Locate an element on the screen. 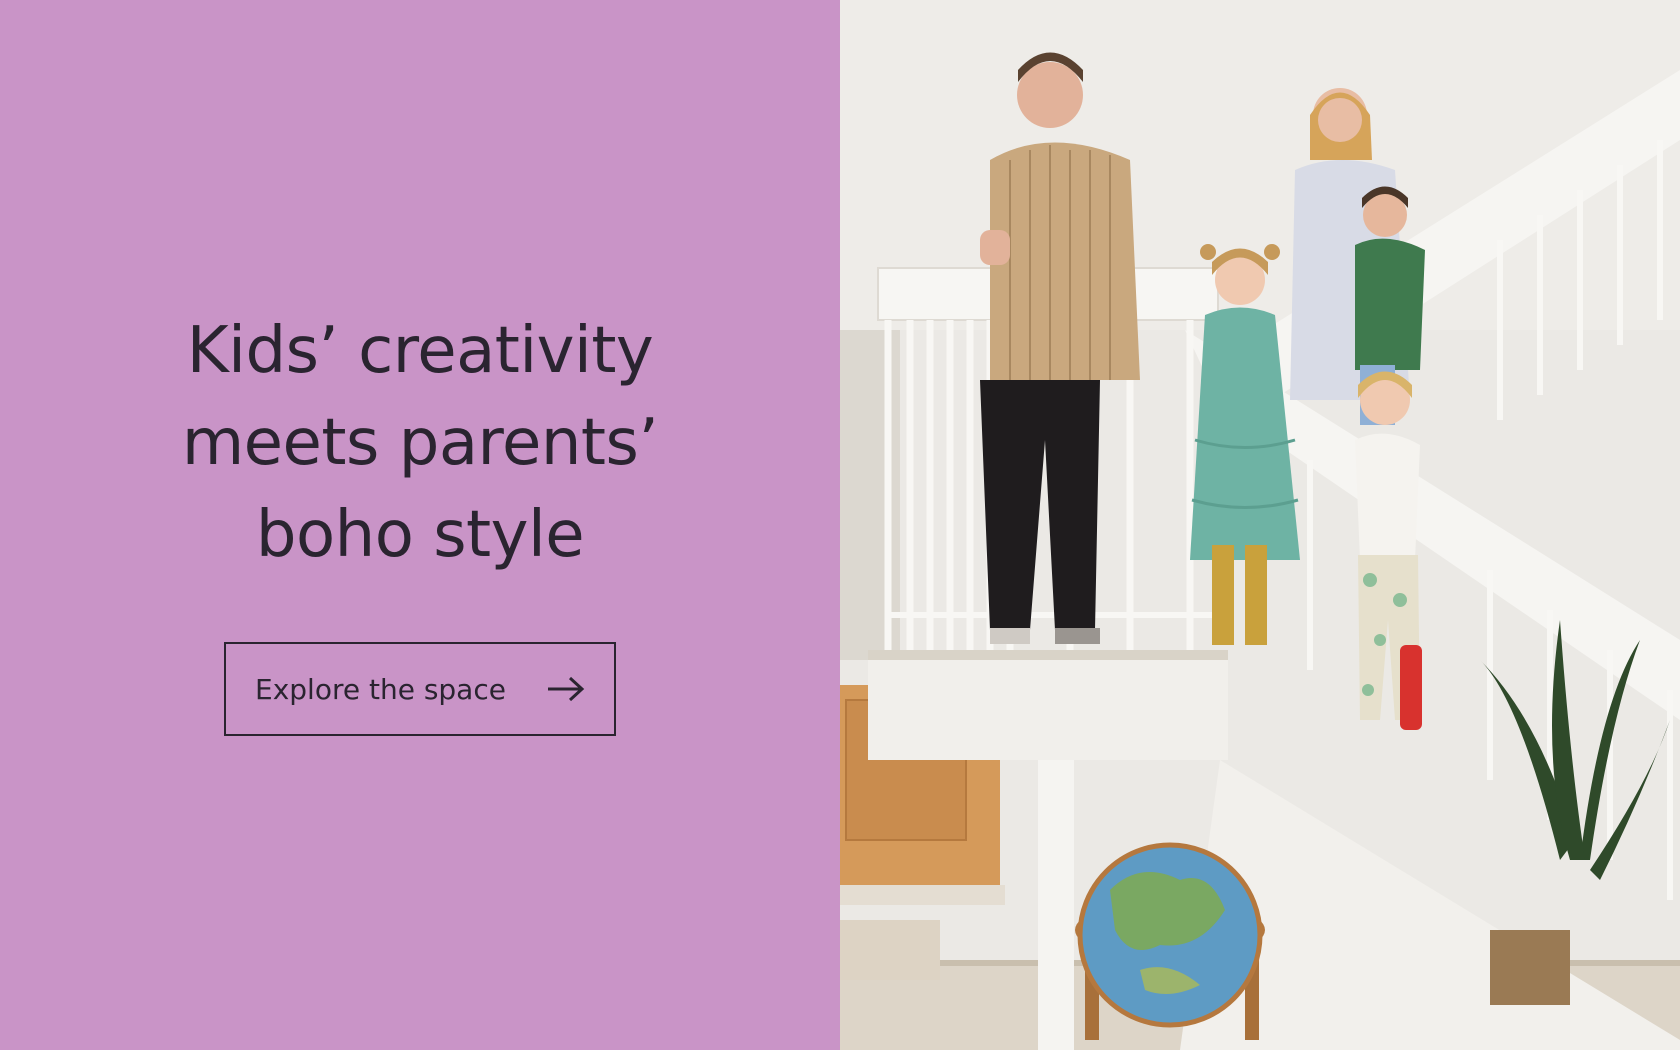 The width and height of the screenshot is (1680, 1050). headline-line-2: meets parents’ is located at coordinates (420, 443).